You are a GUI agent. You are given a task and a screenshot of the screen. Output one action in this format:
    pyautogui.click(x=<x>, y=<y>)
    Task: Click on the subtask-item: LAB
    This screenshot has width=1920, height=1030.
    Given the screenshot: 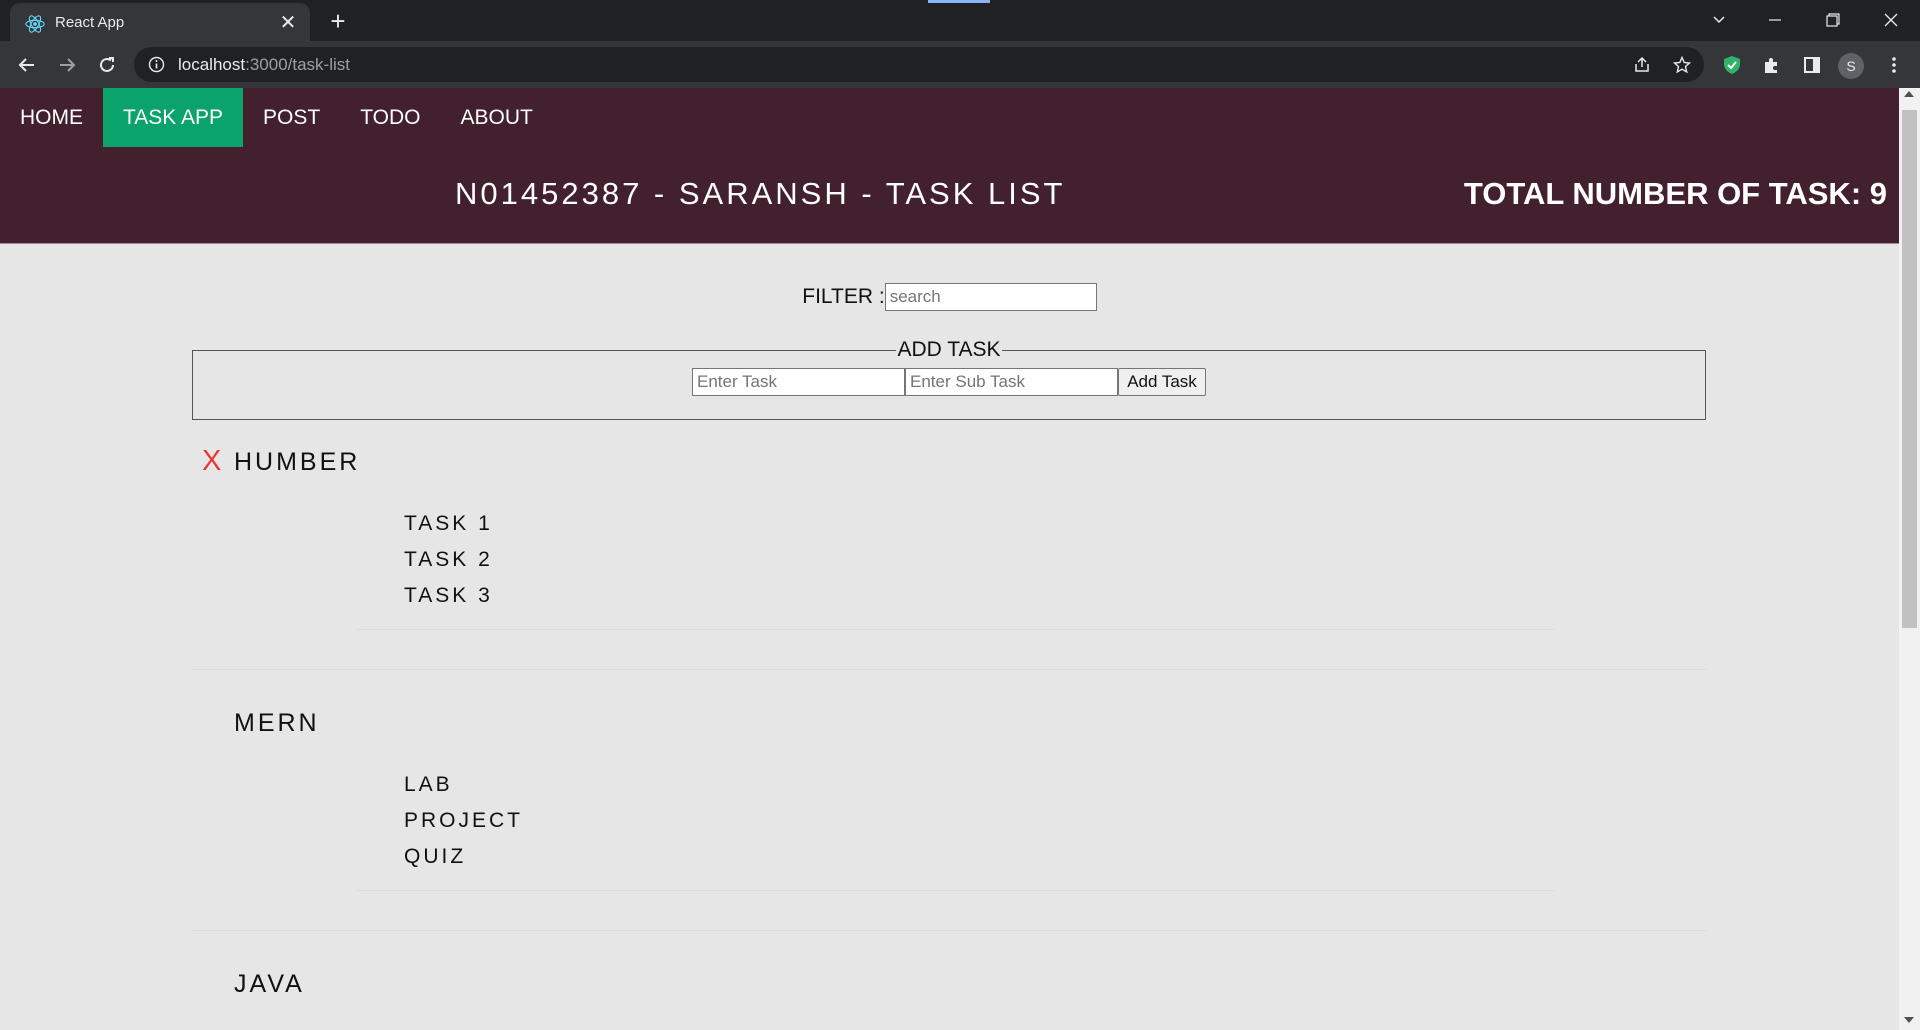 What is the action you would take?
    pyautogui.click(x=428, y=784)
    